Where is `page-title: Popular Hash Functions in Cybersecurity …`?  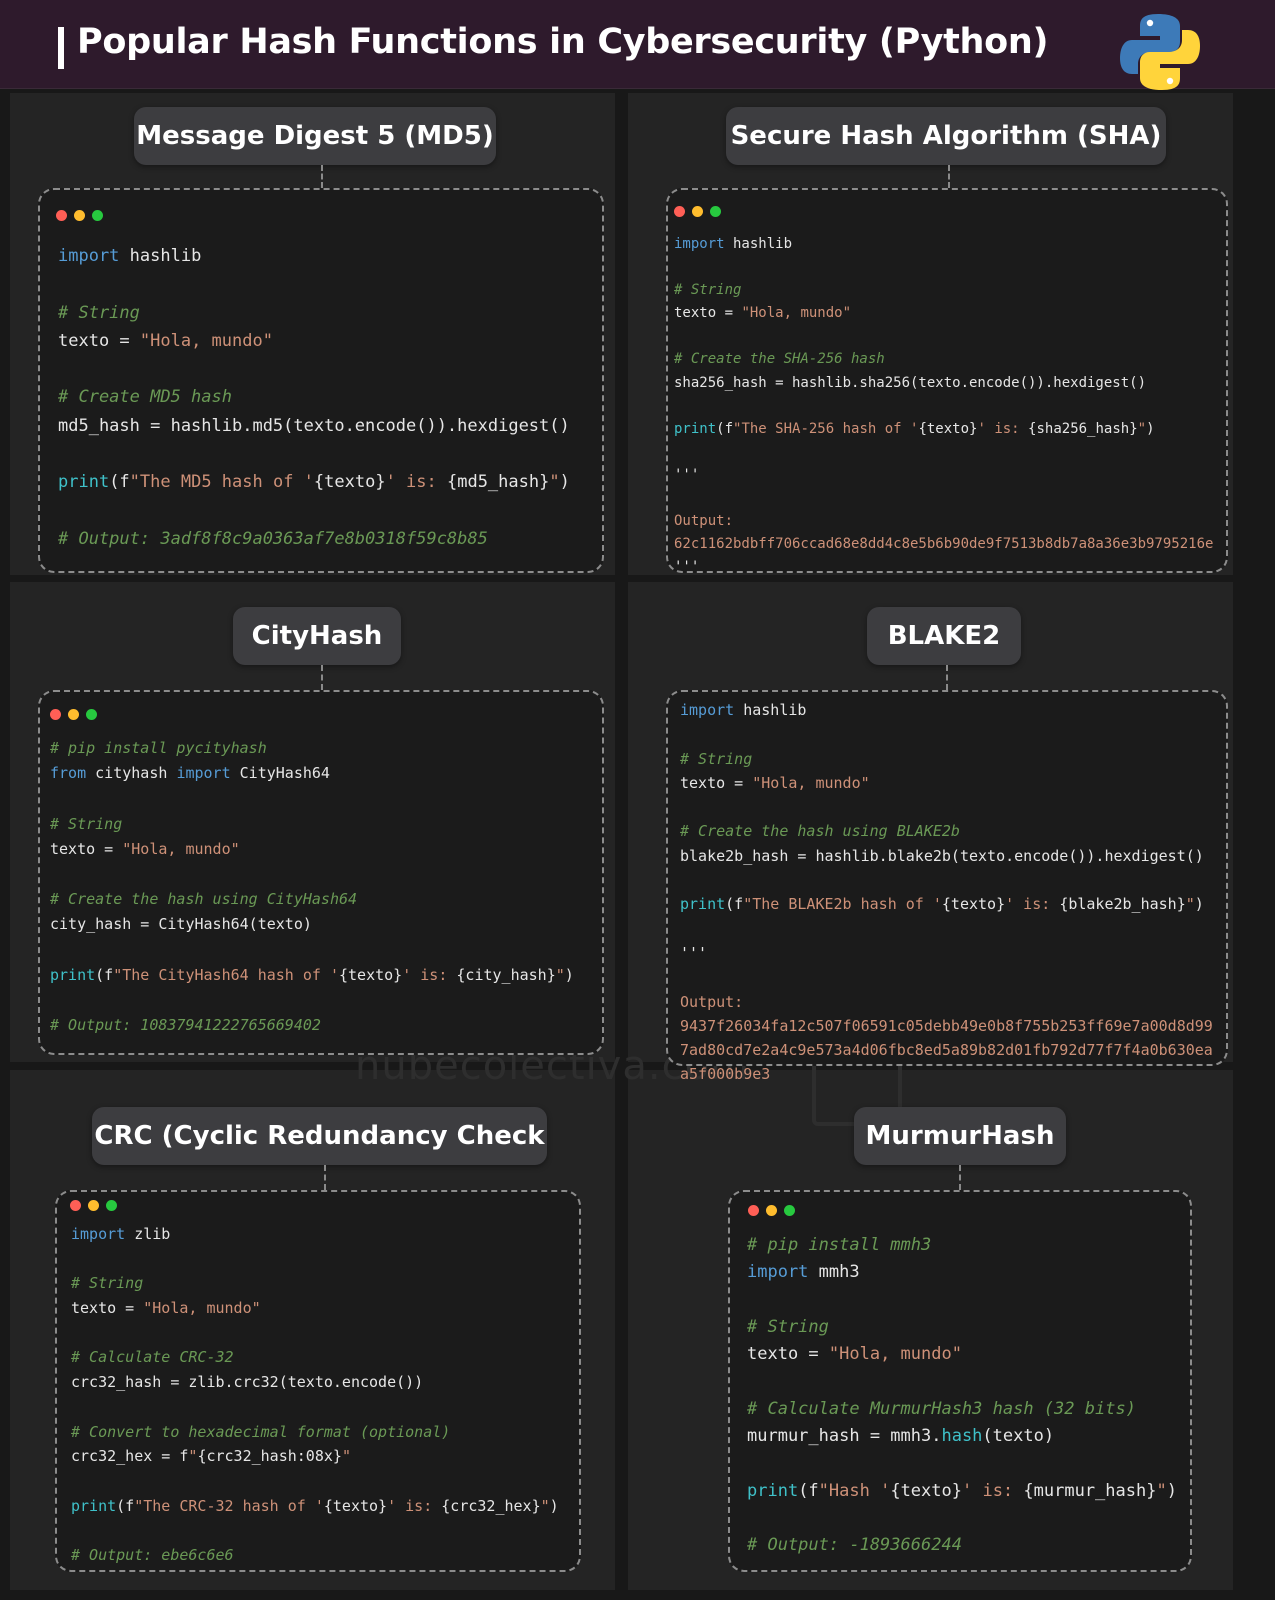
page-title: Popular Hash Functions in Cybersecurity … is located at coordinates (563, 42).